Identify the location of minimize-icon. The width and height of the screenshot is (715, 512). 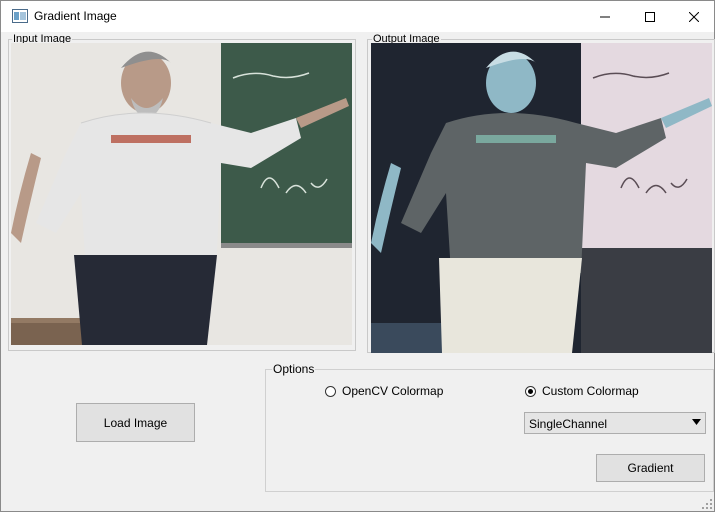
(605, 16).